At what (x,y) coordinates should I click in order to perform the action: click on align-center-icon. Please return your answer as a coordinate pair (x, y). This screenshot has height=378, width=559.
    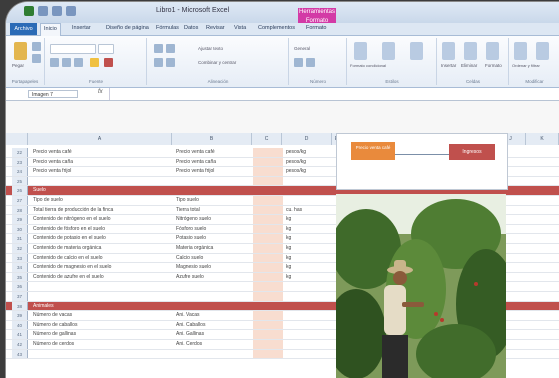
    Looking at the image, I should click on (170, 62).